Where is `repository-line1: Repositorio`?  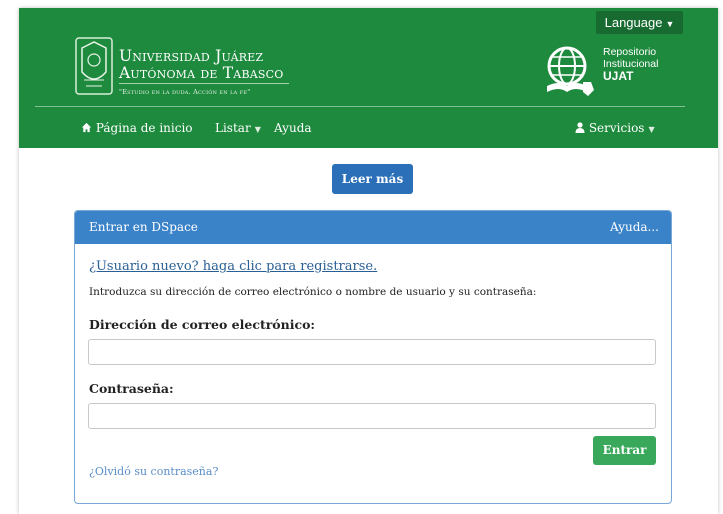 repository-line1: Repositorio is located at coordinates (630, 52).